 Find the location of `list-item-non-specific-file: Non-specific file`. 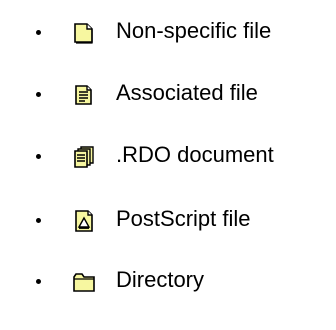

list-item-non-specific-file: Non-specific file is located at coordinates (168, 32).